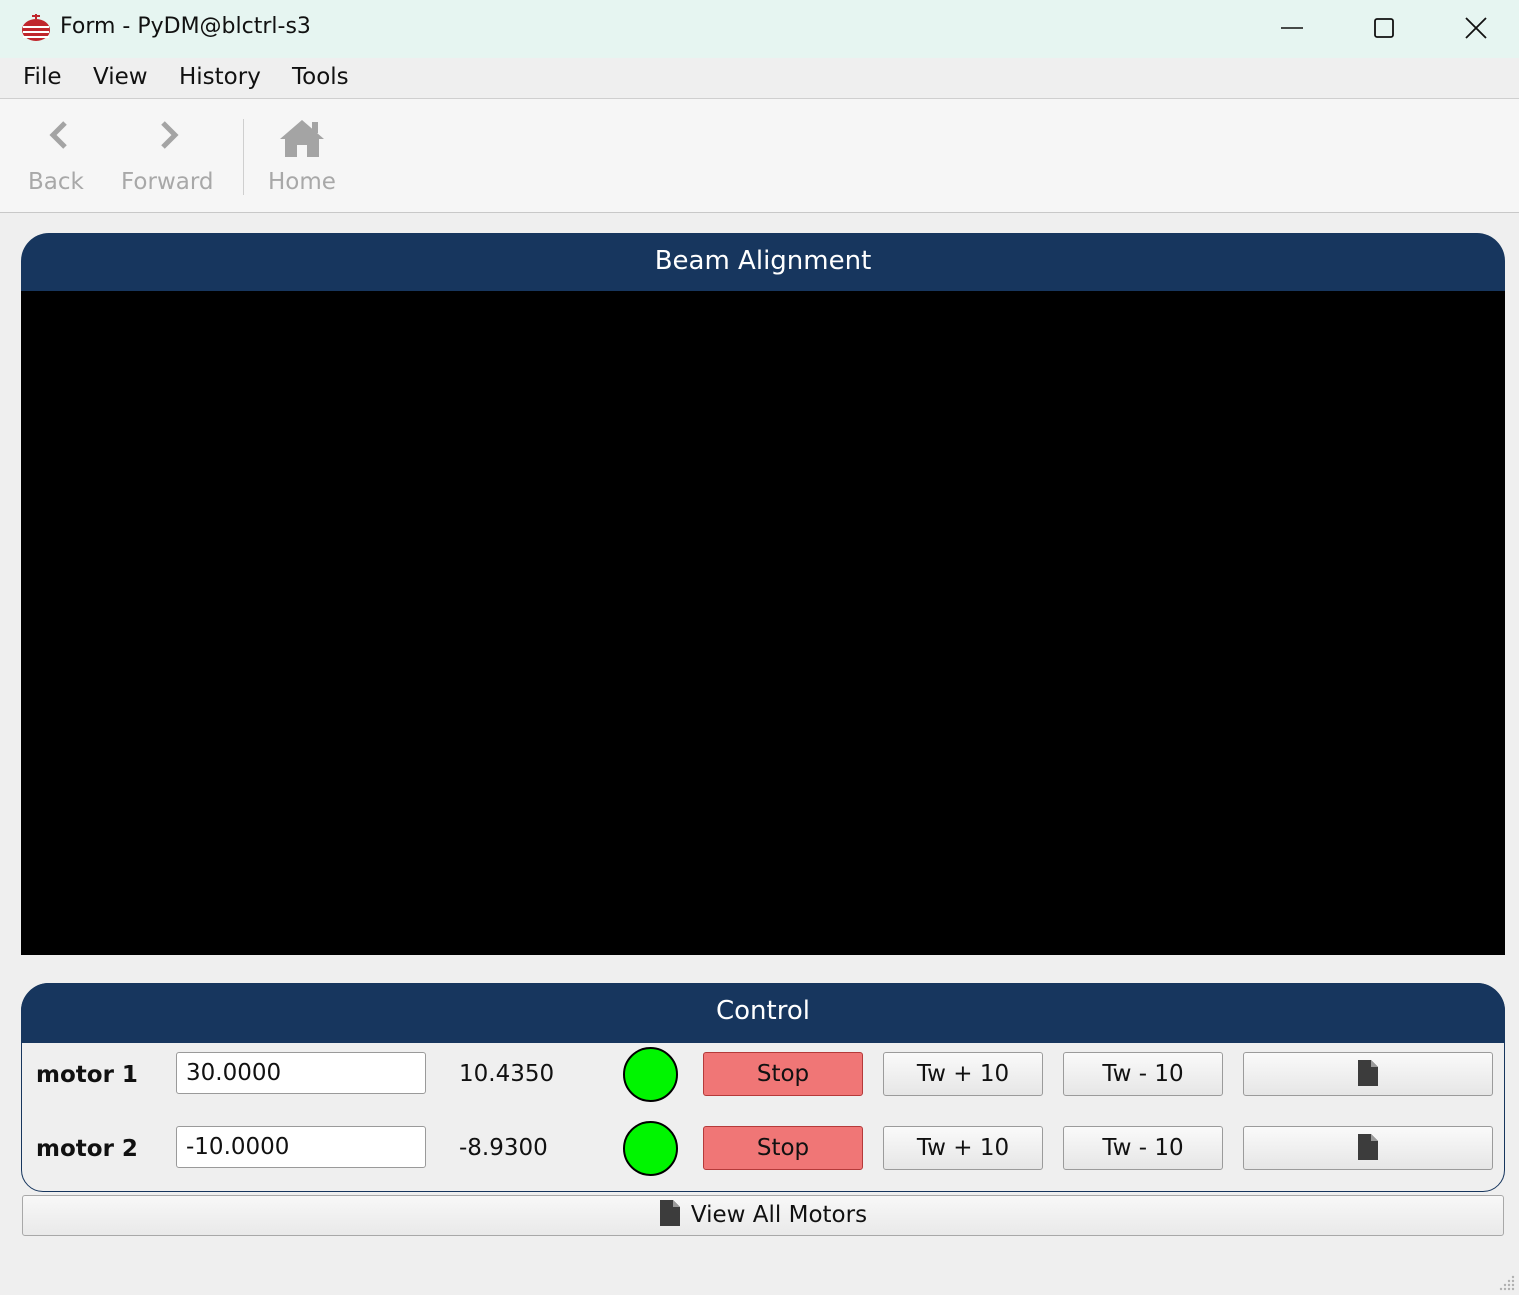  I want to click on motor-2-readback: -8.9300, so click(503, 1148).